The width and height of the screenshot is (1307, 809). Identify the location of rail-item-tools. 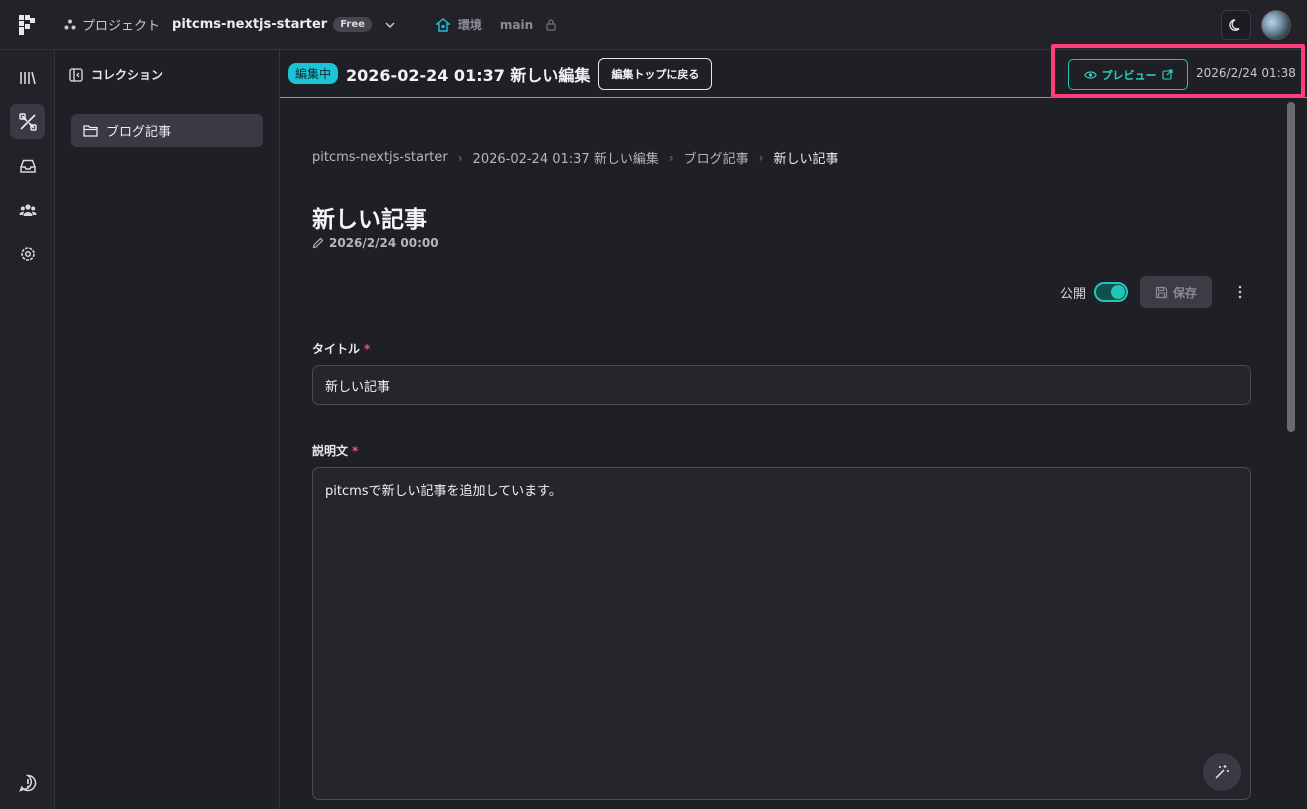
(27, 121).